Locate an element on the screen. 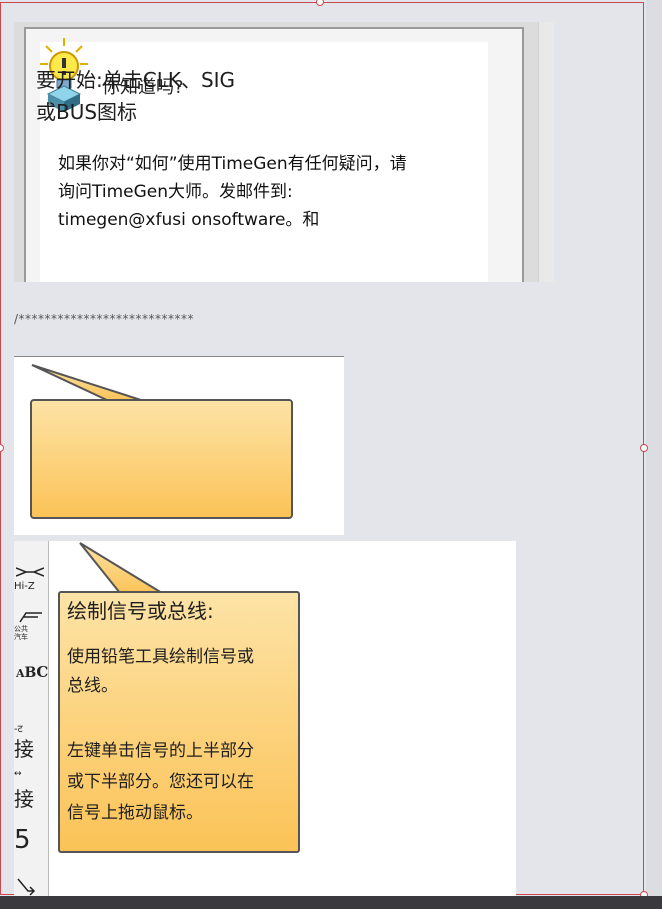 This screenshot has height=909, width=662. draw-para1-line: 使用铅笔工具绘制信号或 is located at coordinates (160, 657).